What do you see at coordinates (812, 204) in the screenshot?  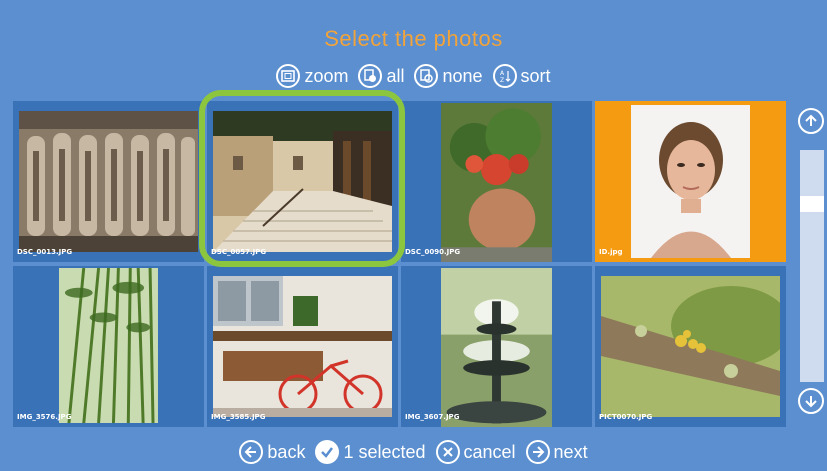 I see `scroll-thumb` at bounding box center [812, 204].